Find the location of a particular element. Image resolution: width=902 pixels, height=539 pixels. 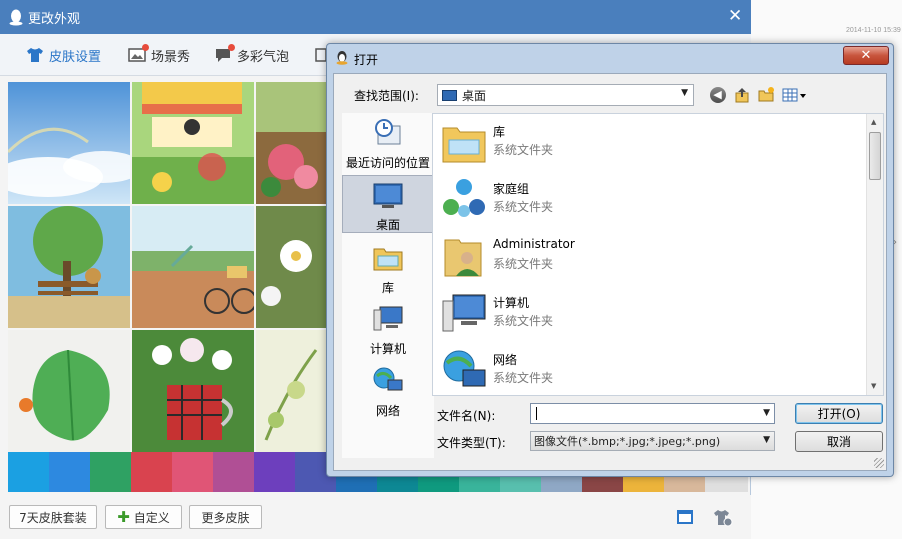

place-network: 网络 is located at coordinates (388, 390).